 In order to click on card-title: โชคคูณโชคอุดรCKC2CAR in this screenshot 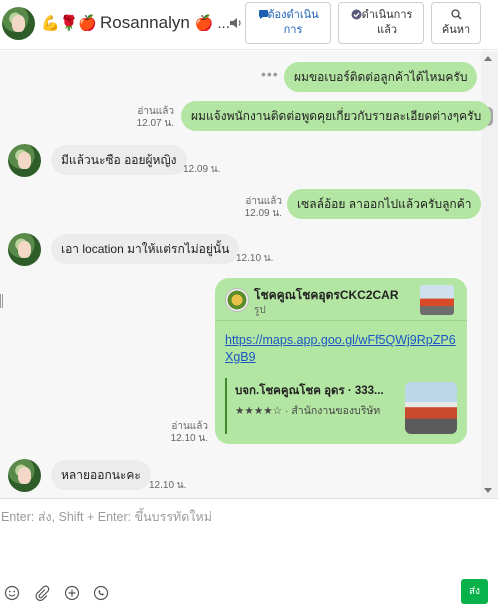, I will do `click(326, 295)`.